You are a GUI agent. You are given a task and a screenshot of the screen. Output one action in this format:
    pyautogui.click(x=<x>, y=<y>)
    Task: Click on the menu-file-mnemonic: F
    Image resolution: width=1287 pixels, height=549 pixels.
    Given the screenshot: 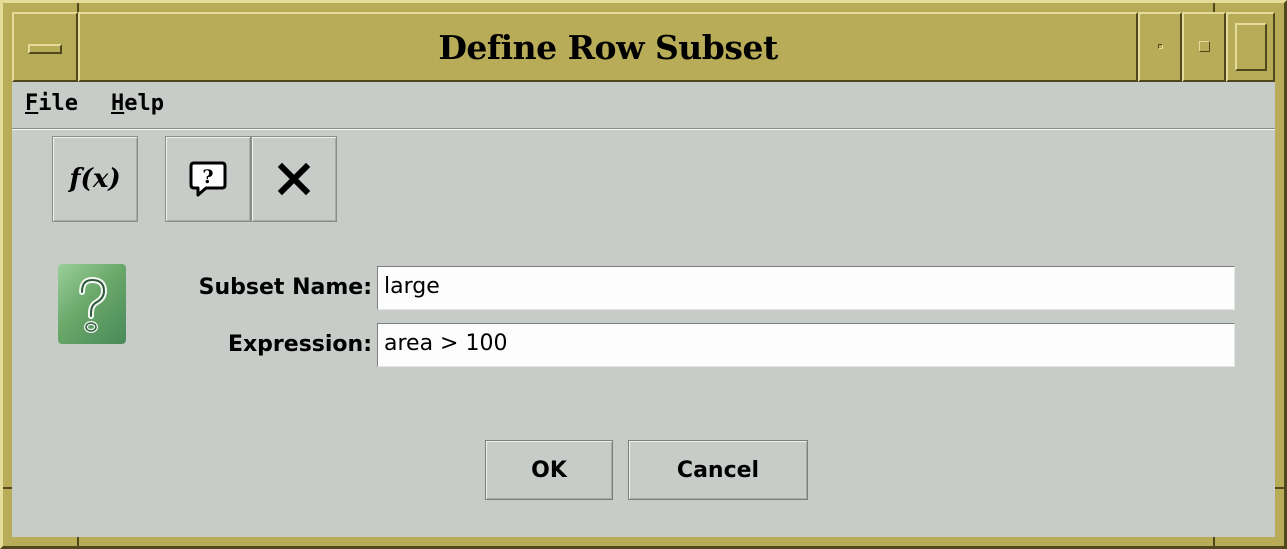 What is the action you would take?
    pyautogui.click(x=32, y=103)
    